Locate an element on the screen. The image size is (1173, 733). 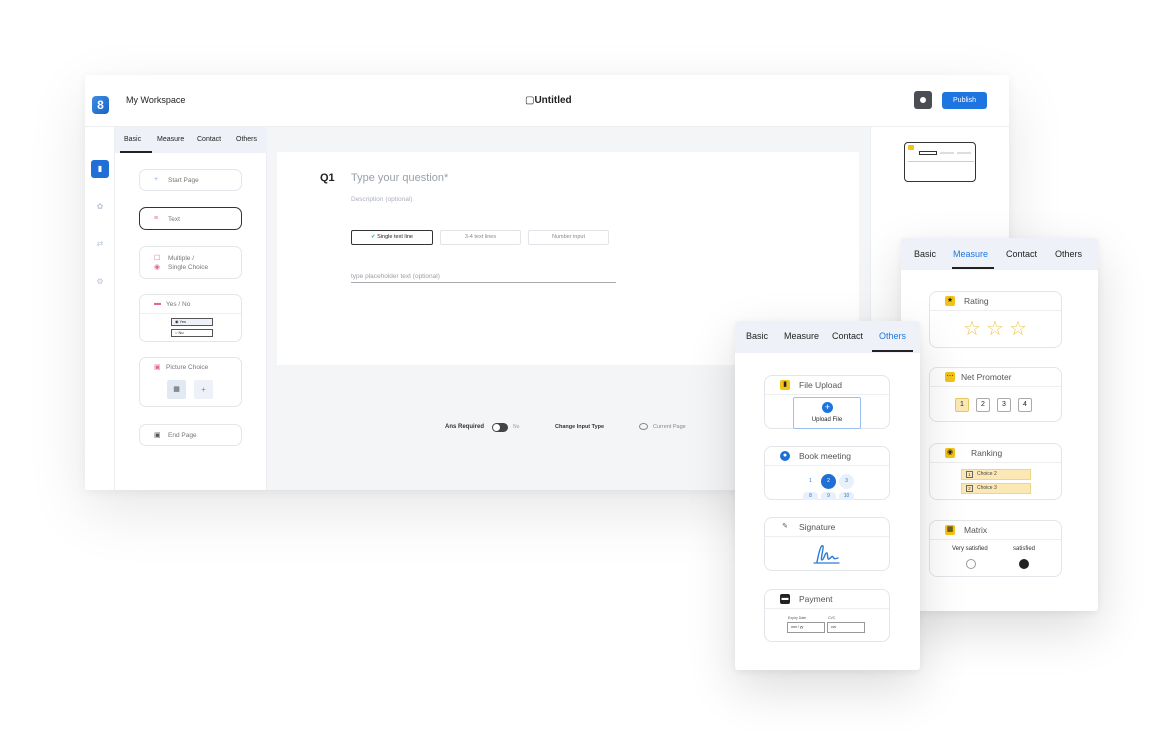
rank-number: 1 is located at coordinates (969, 474).